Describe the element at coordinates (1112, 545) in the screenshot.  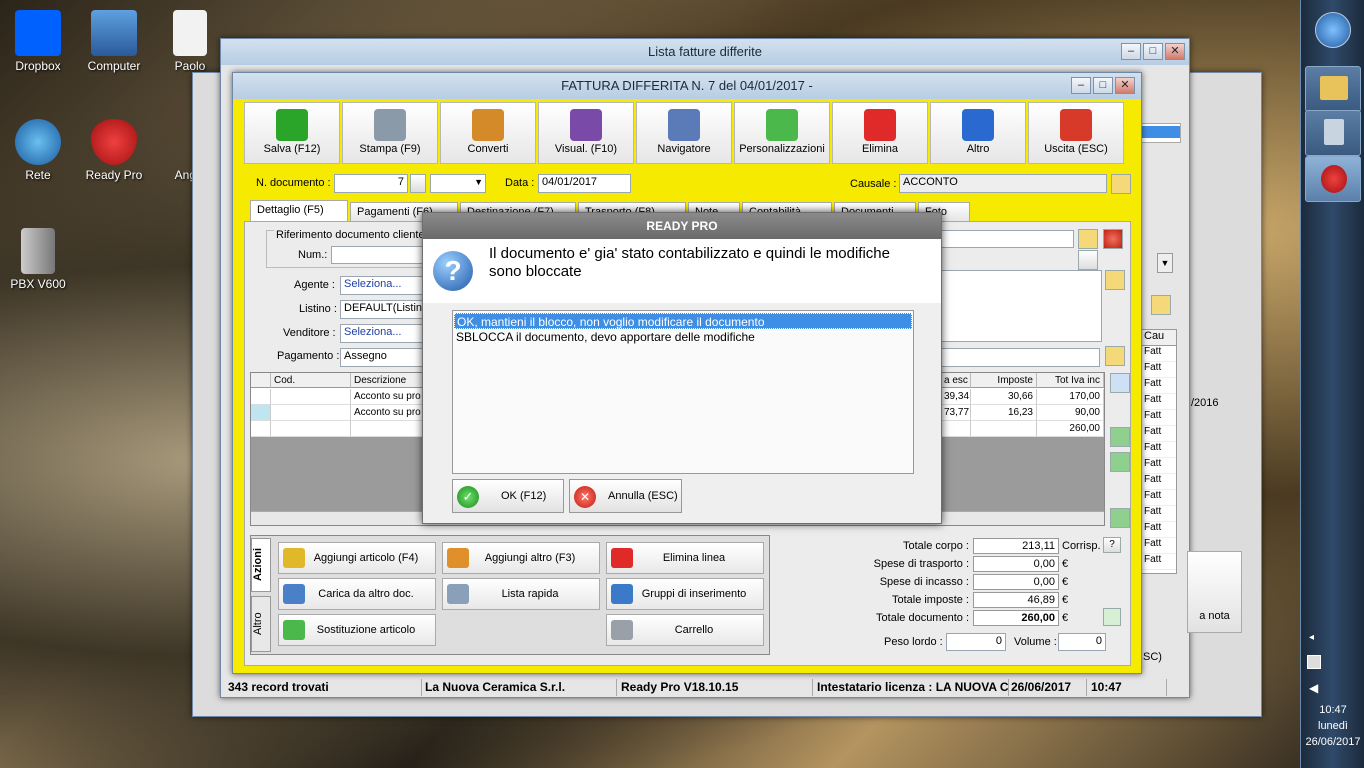
I see `help-button: ?` at that location.